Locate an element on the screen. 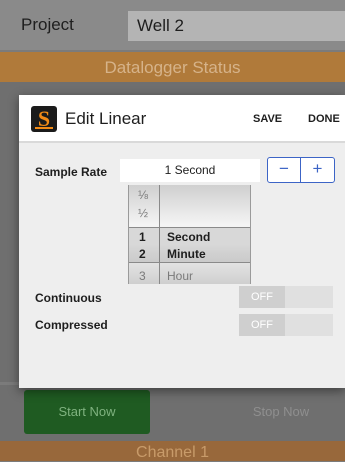 This screenshot has height=462, width=345. sample-rate-field: 1 Second is located at coordinates (190, 170).